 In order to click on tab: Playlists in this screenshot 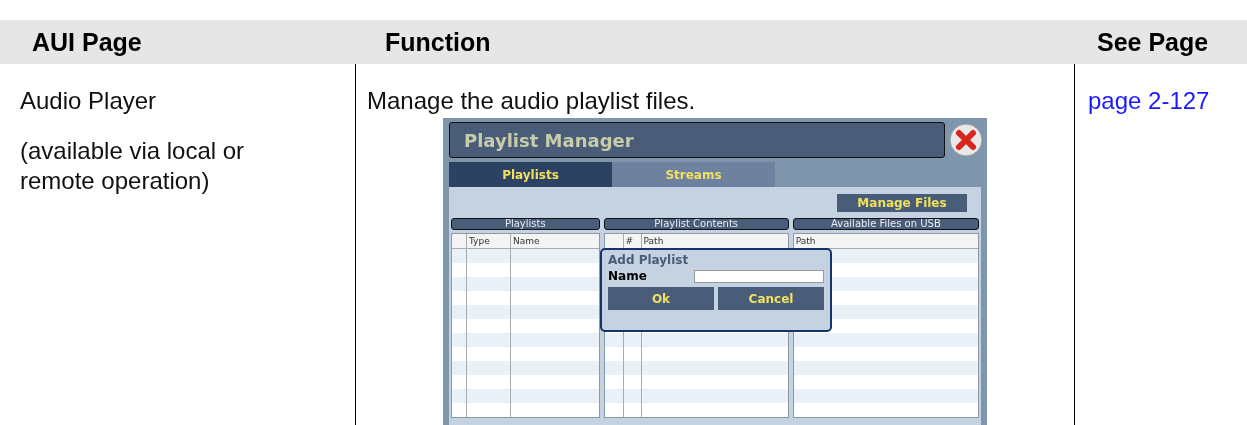, I will do `click(530, 174)`.